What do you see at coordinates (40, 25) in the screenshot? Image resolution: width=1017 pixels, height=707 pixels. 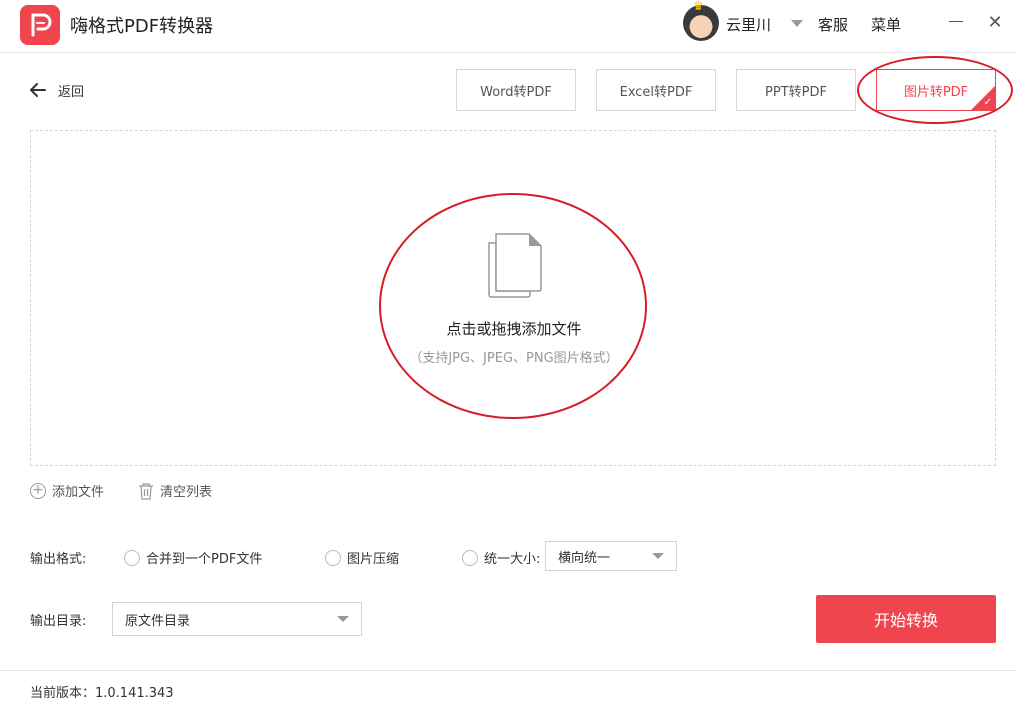 I see `app-logo-icon` at bounding box center [40, 25].